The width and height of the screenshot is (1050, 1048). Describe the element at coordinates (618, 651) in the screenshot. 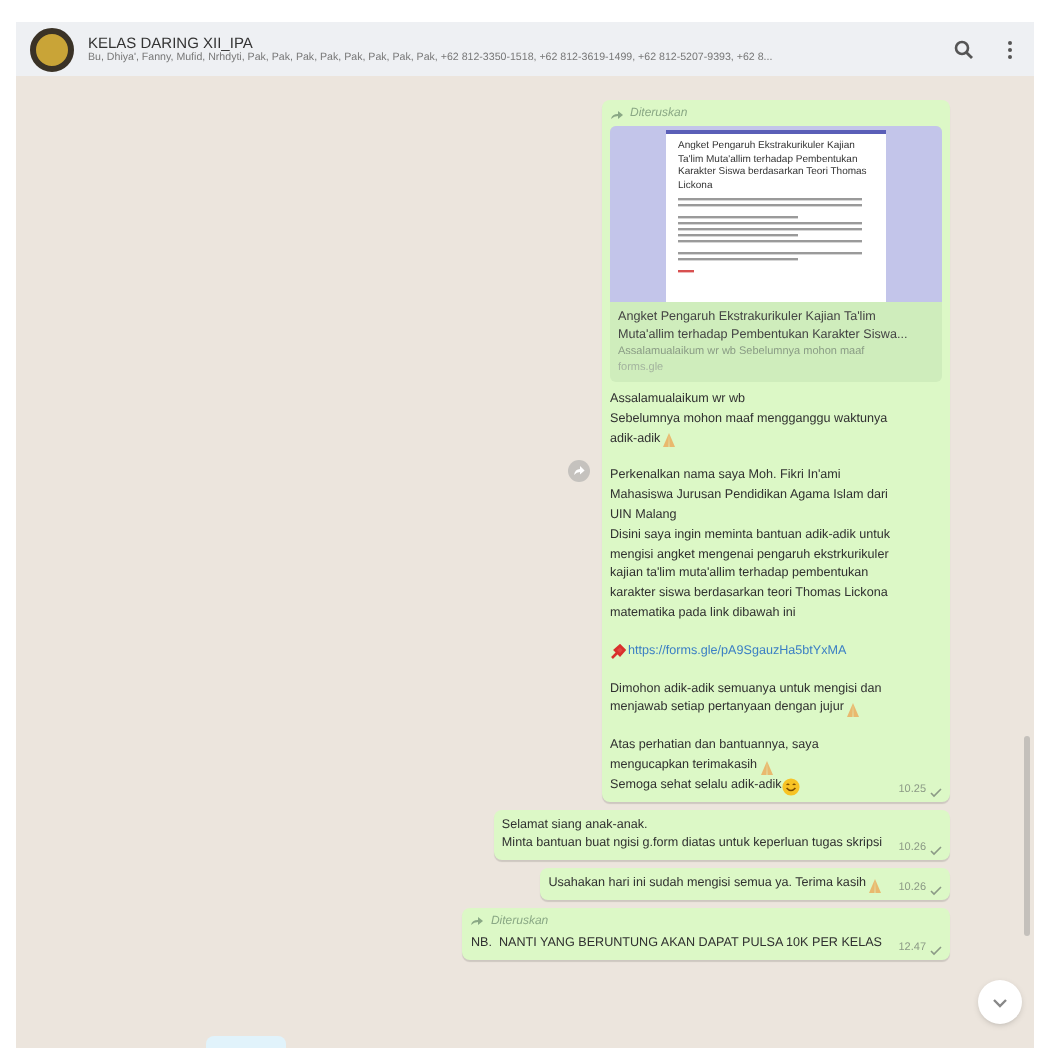

I see `pushpin-icon` at that location.